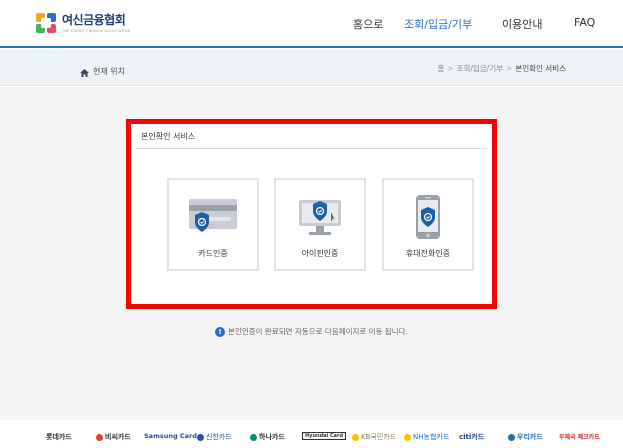 The image size is (623, 448). What do you see at coordinates (407, 437) in the screenshot?
I see `nh-logo-icon` at bounding box center [407, 437].